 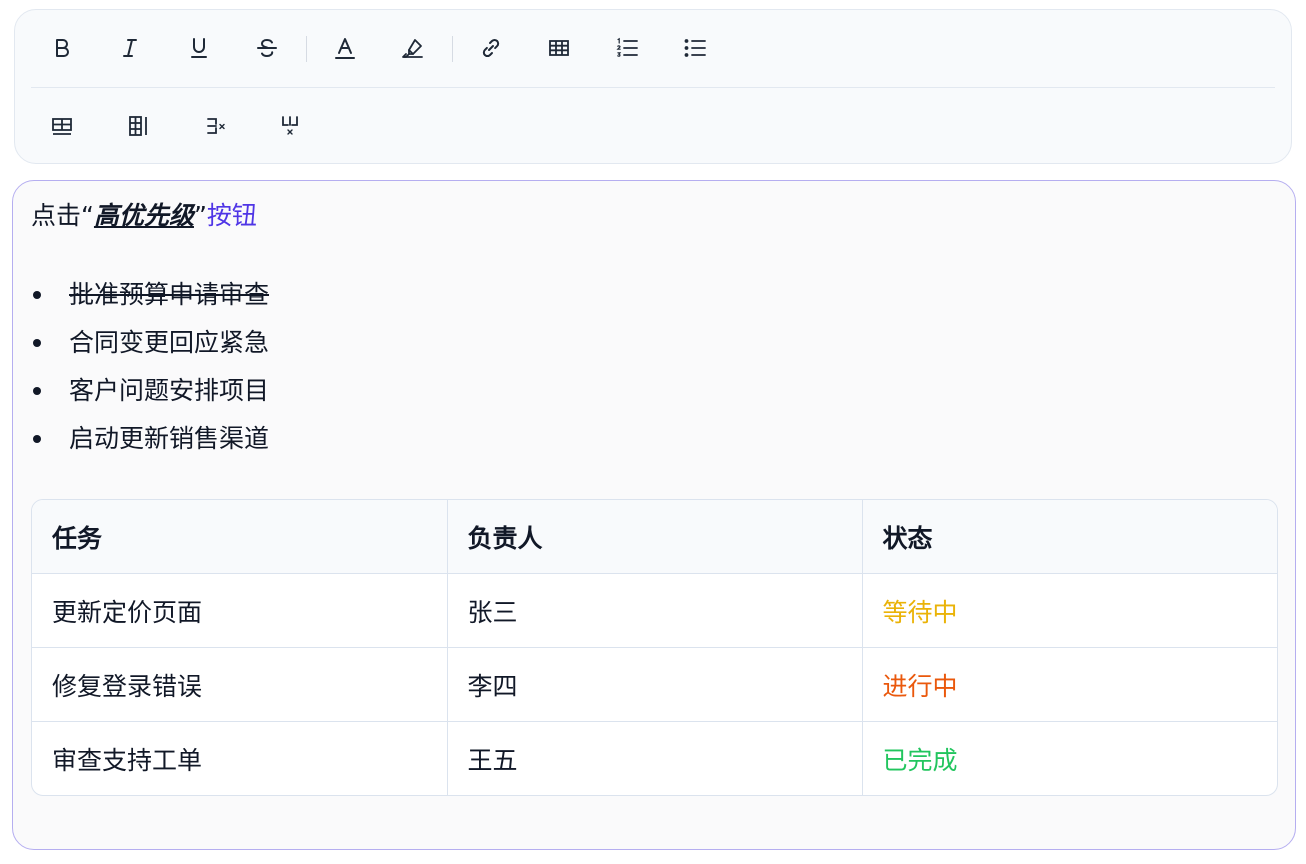 I want to click on header-owner: 负责人, so click(x=654, y=537).